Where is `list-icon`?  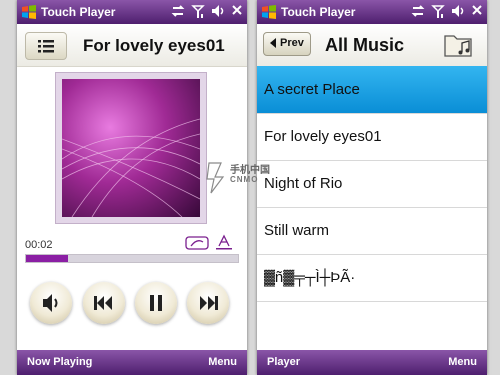 list-icon is located at coordinates (46, 46).